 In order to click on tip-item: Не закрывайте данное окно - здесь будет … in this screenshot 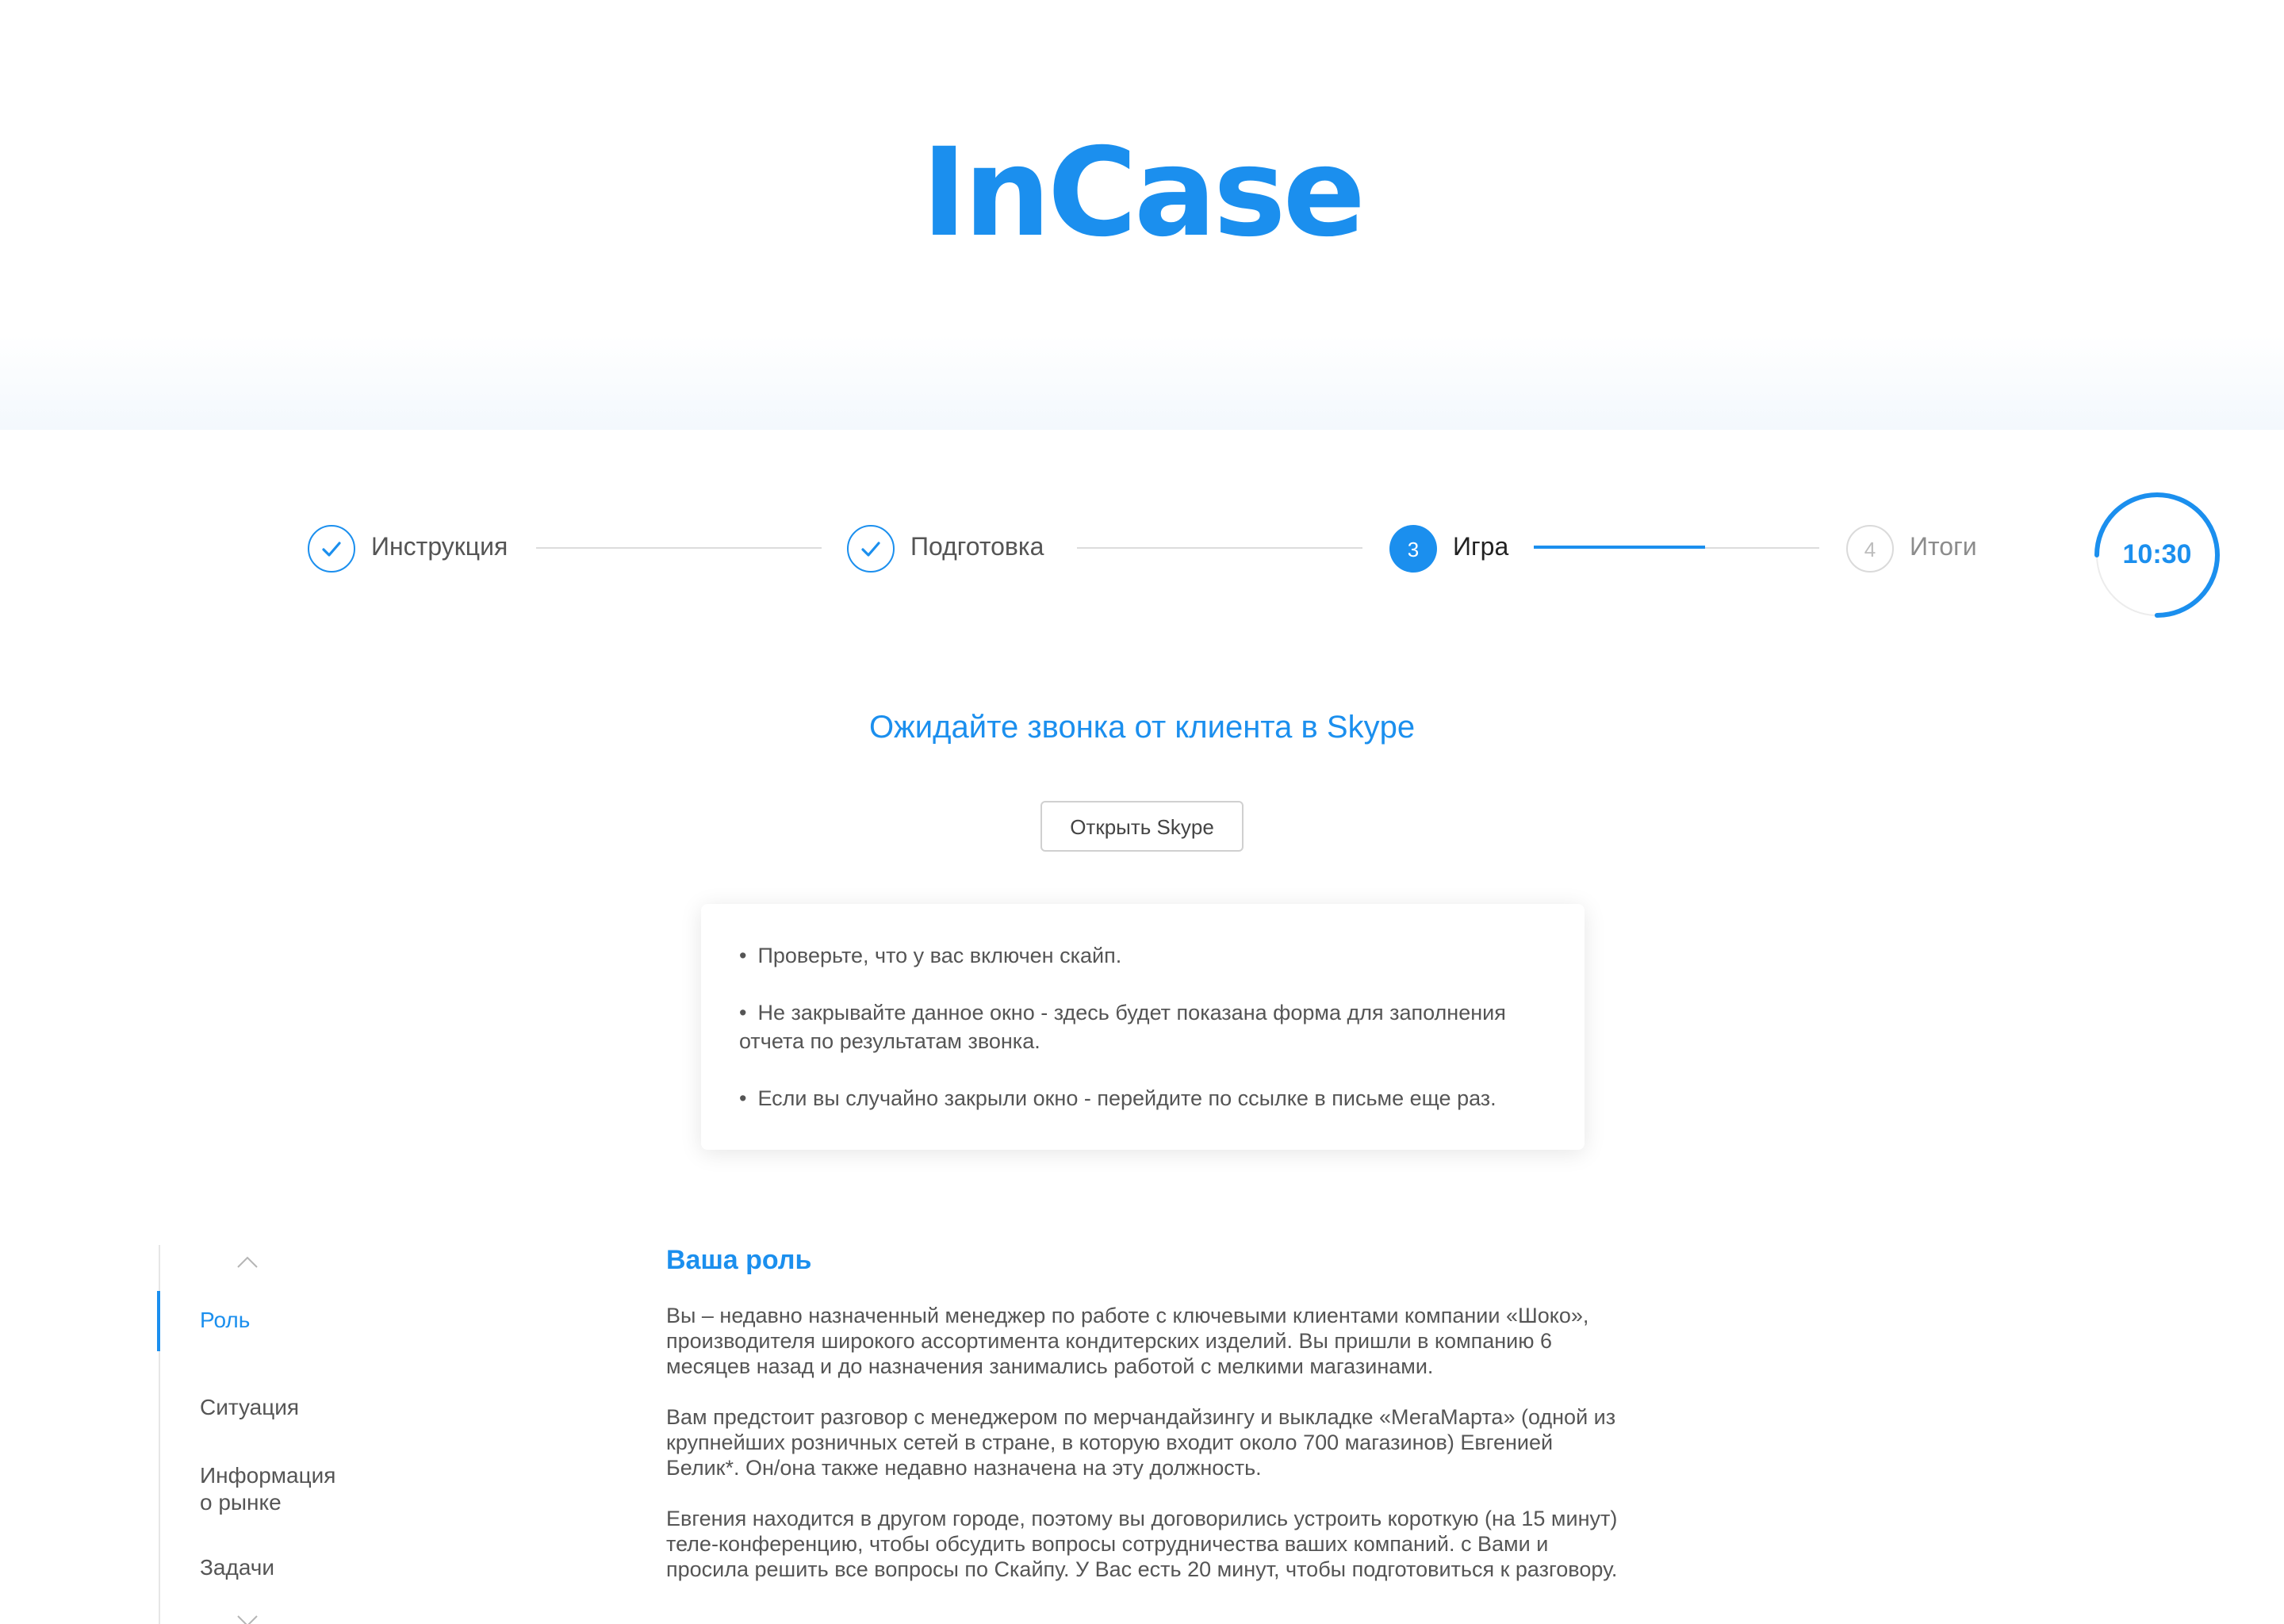, I will do `click(1142, 1027)`.